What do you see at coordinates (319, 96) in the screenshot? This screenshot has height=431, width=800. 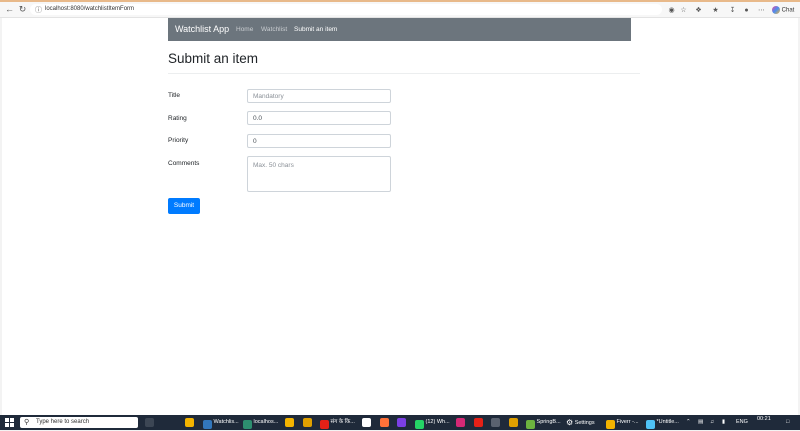 I see `title-input` at bounding box center [319, 96].